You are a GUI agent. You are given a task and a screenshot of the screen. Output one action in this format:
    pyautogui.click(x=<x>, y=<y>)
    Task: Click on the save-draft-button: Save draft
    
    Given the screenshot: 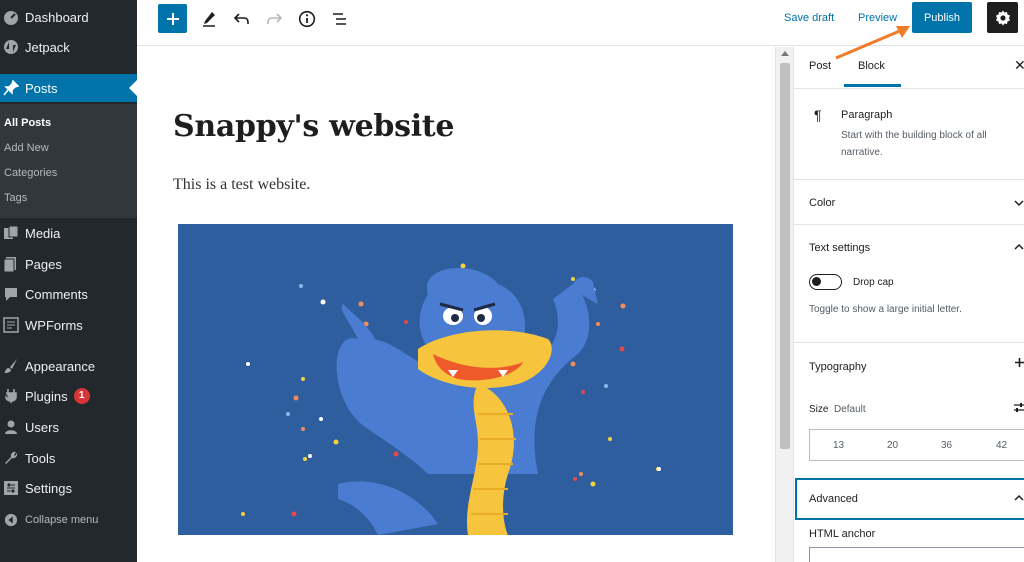 What is the action you would take?
    pyautogui.click(x=809, y=18)
    